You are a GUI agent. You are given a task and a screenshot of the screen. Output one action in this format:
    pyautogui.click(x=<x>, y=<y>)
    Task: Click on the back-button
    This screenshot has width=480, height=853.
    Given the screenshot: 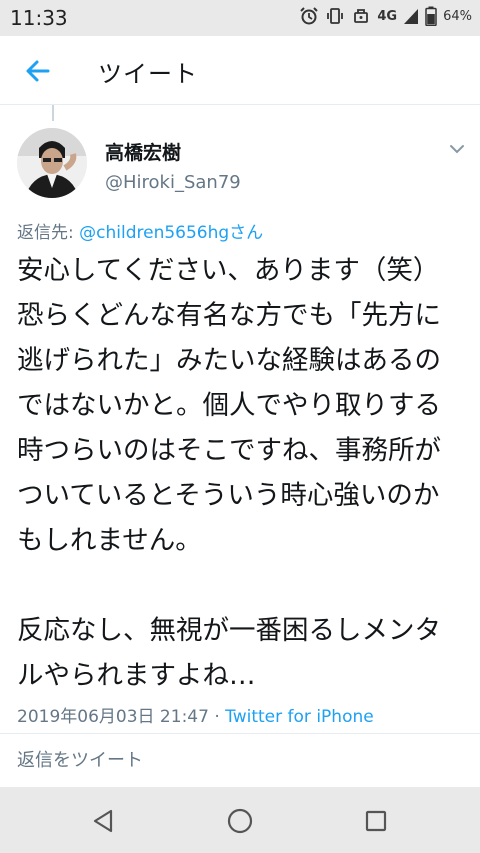 What is the action you would take?
    pyautogui.click(x=37, y=71)
    